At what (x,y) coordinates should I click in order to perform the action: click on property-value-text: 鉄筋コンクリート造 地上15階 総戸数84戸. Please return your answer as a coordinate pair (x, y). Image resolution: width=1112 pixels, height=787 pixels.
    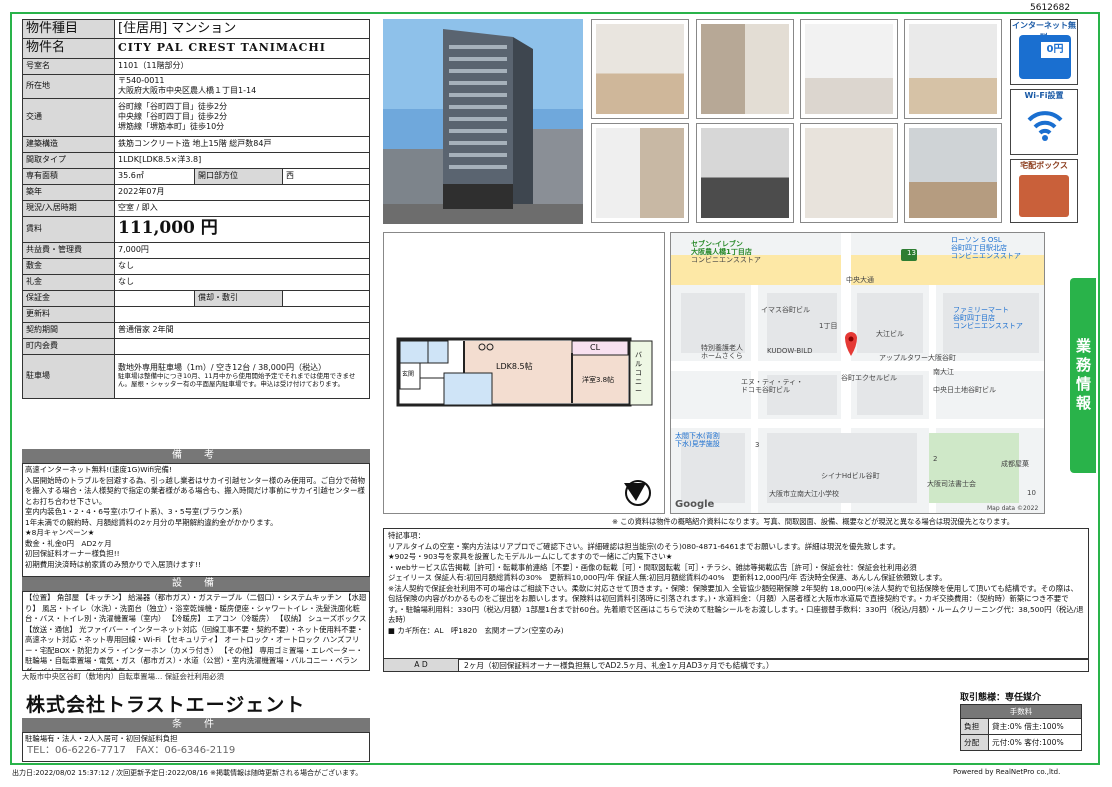
    Looking at the image, I should click on (195, 143).